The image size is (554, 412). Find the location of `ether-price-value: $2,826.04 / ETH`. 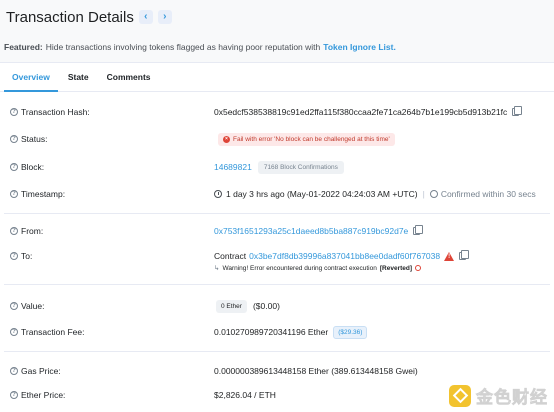

ether-price-value: $2,826.04 / ETH is located at coordinates (245, 395).